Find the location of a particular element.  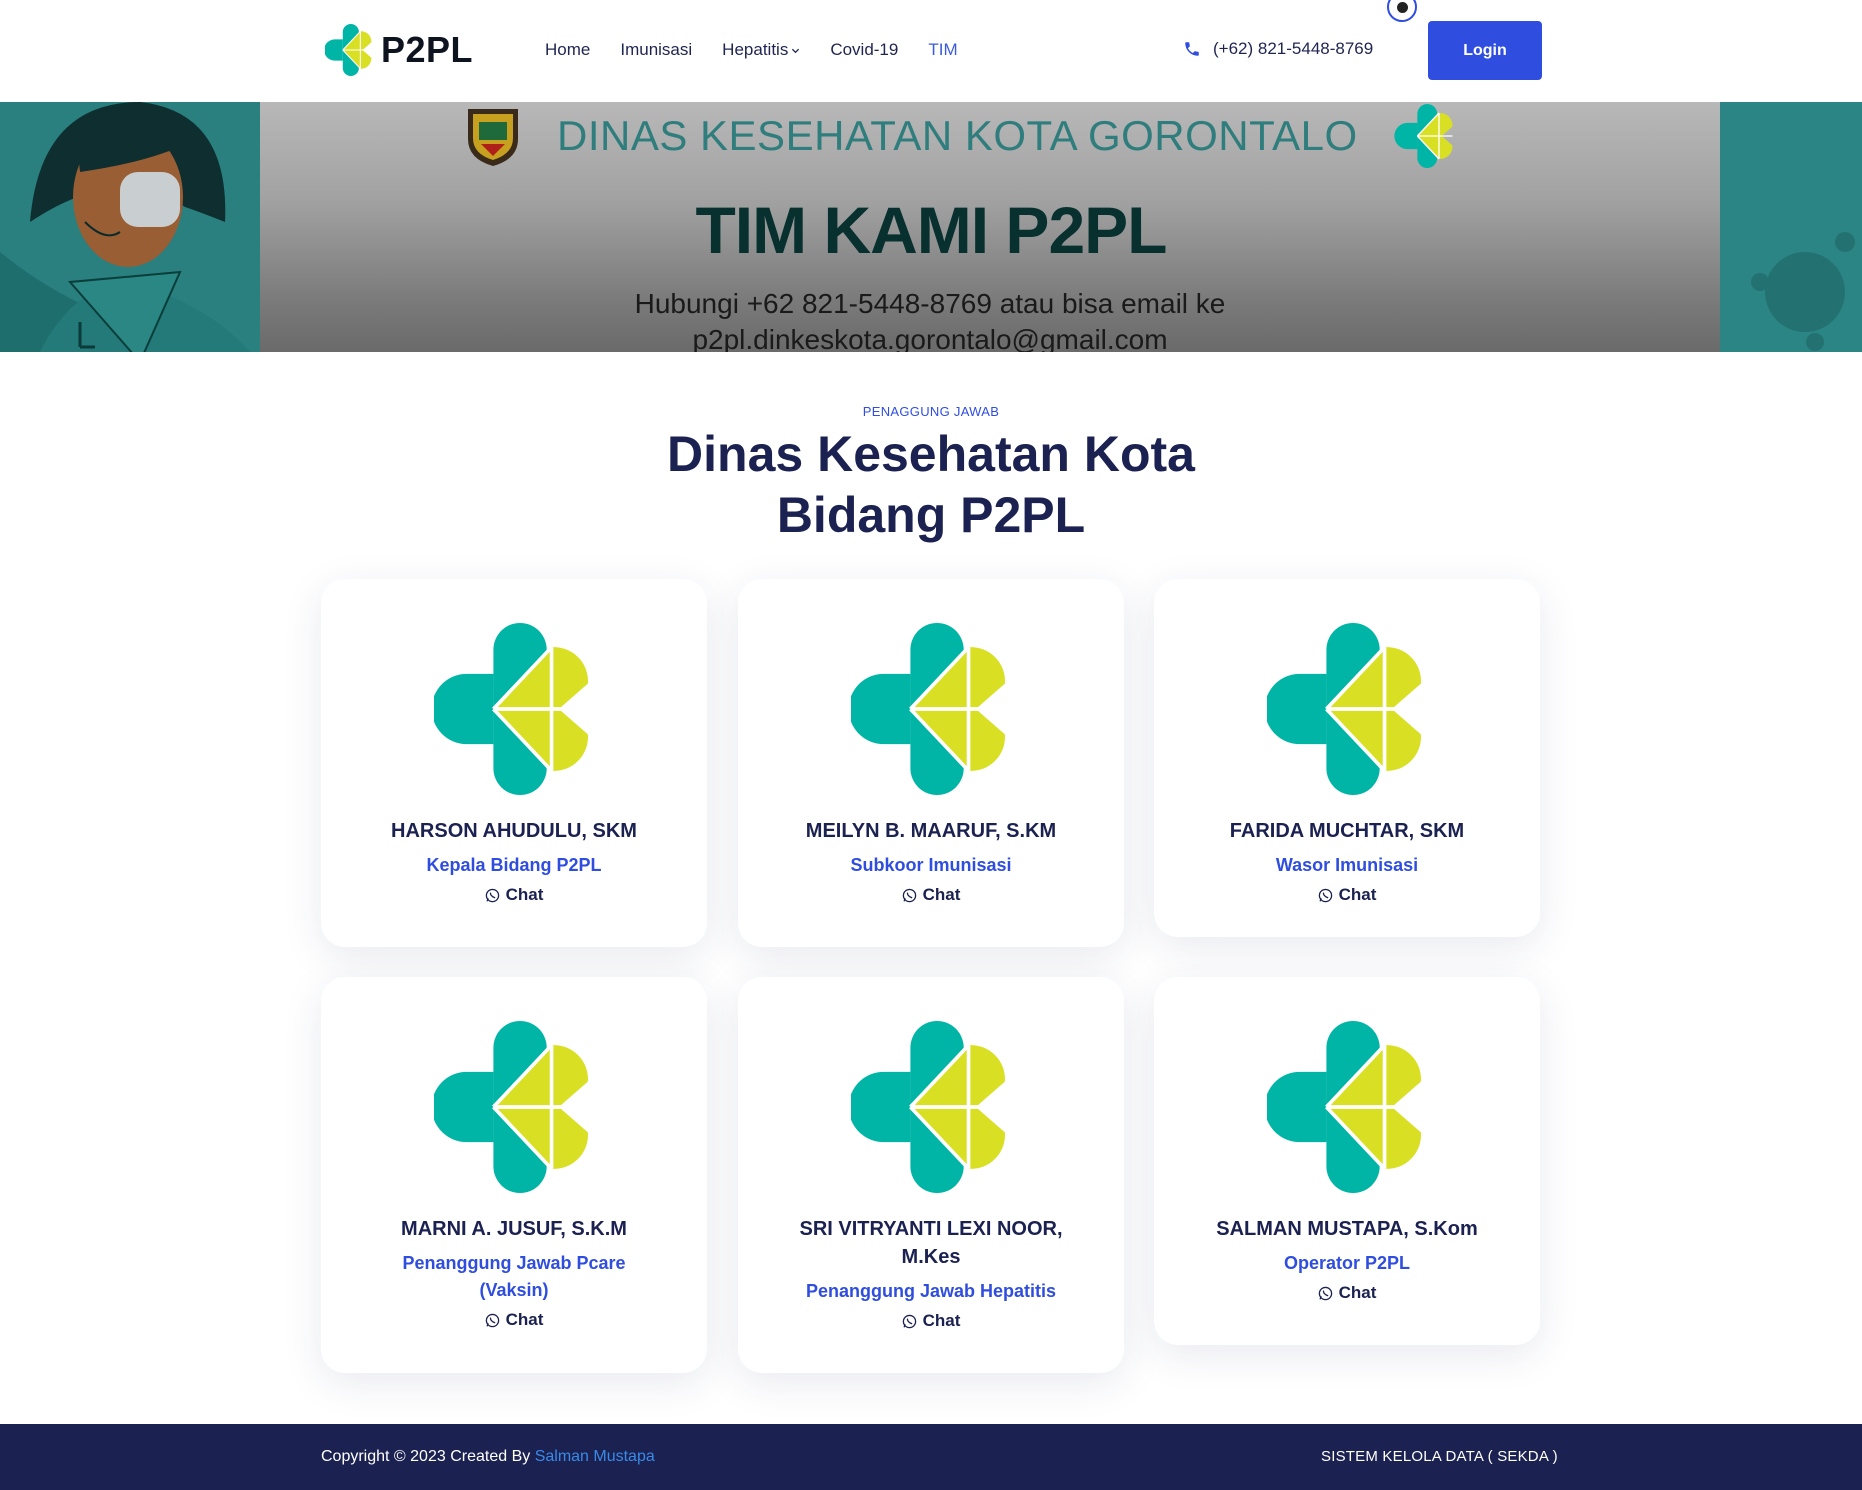

org-header: DINAS KESEHATAN KOTA GORONTALO is located at coordinates (959, 136).